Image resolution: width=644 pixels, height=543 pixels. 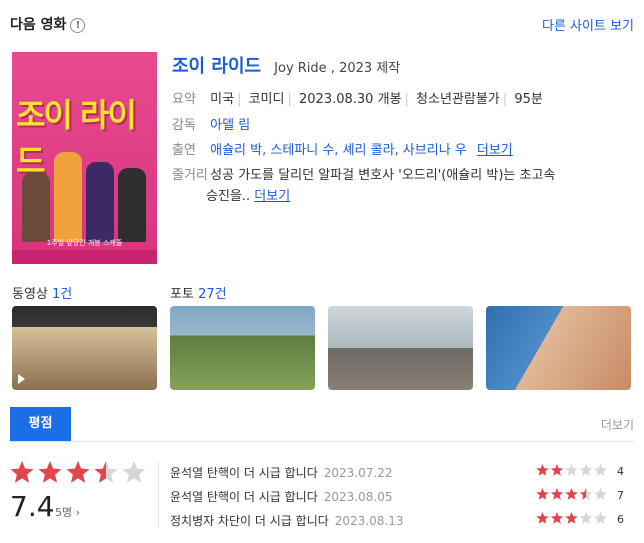 What do you see at coordinates (84, 243) in the screenshot?
I see `poster-caption: 1주일 앞당긴 개봉 스케줄` at bounding box center [84, 243].